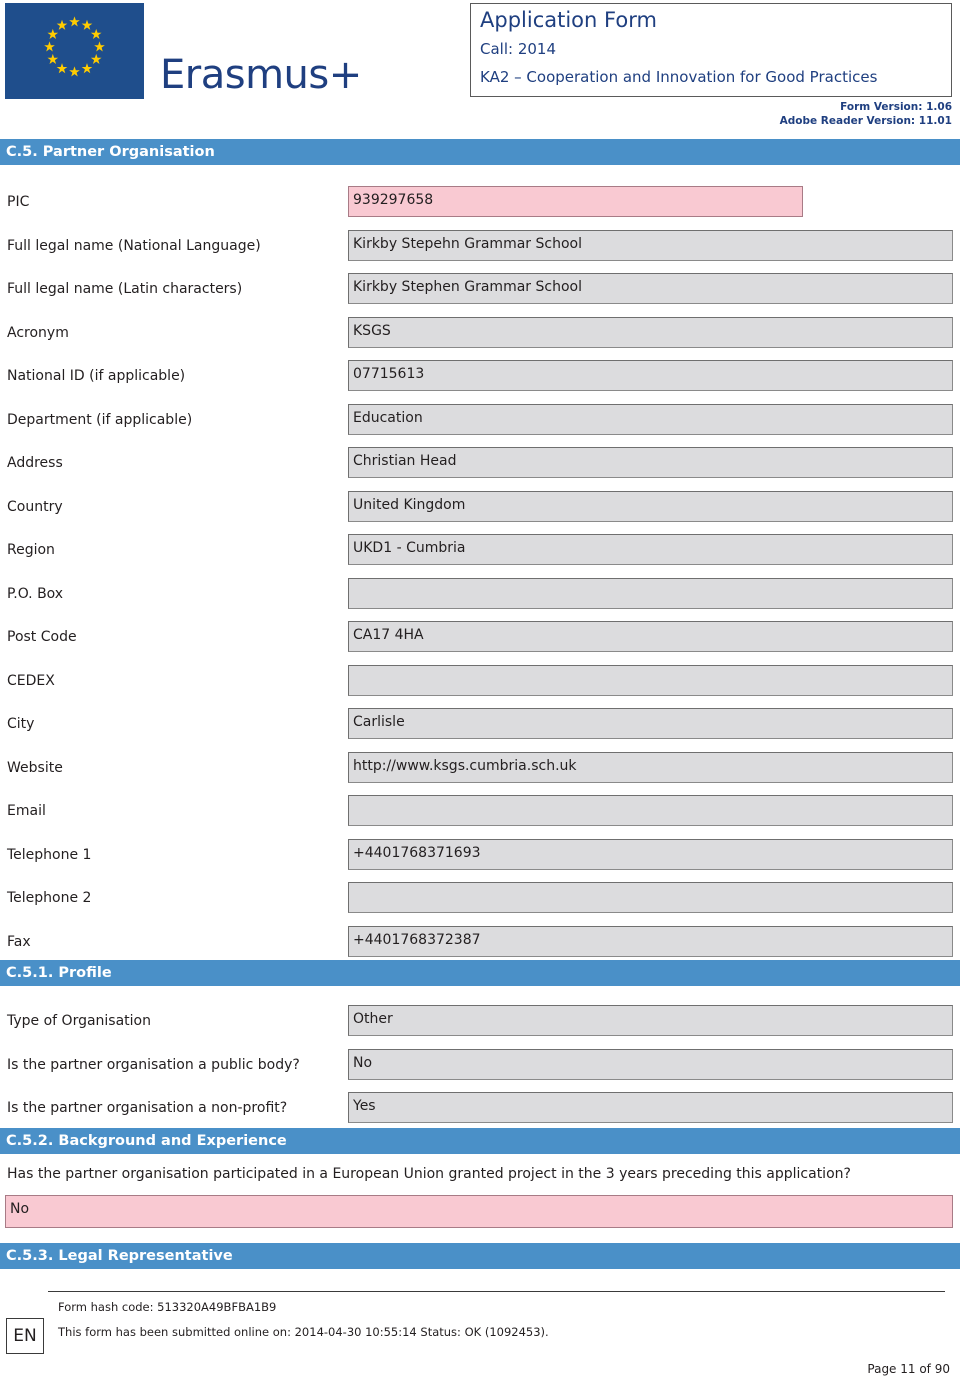 The image size is (960, 1383). Describe the element at coordinates (363, 1063) in the screenshot. I see `profile-field-value: No` at that location.